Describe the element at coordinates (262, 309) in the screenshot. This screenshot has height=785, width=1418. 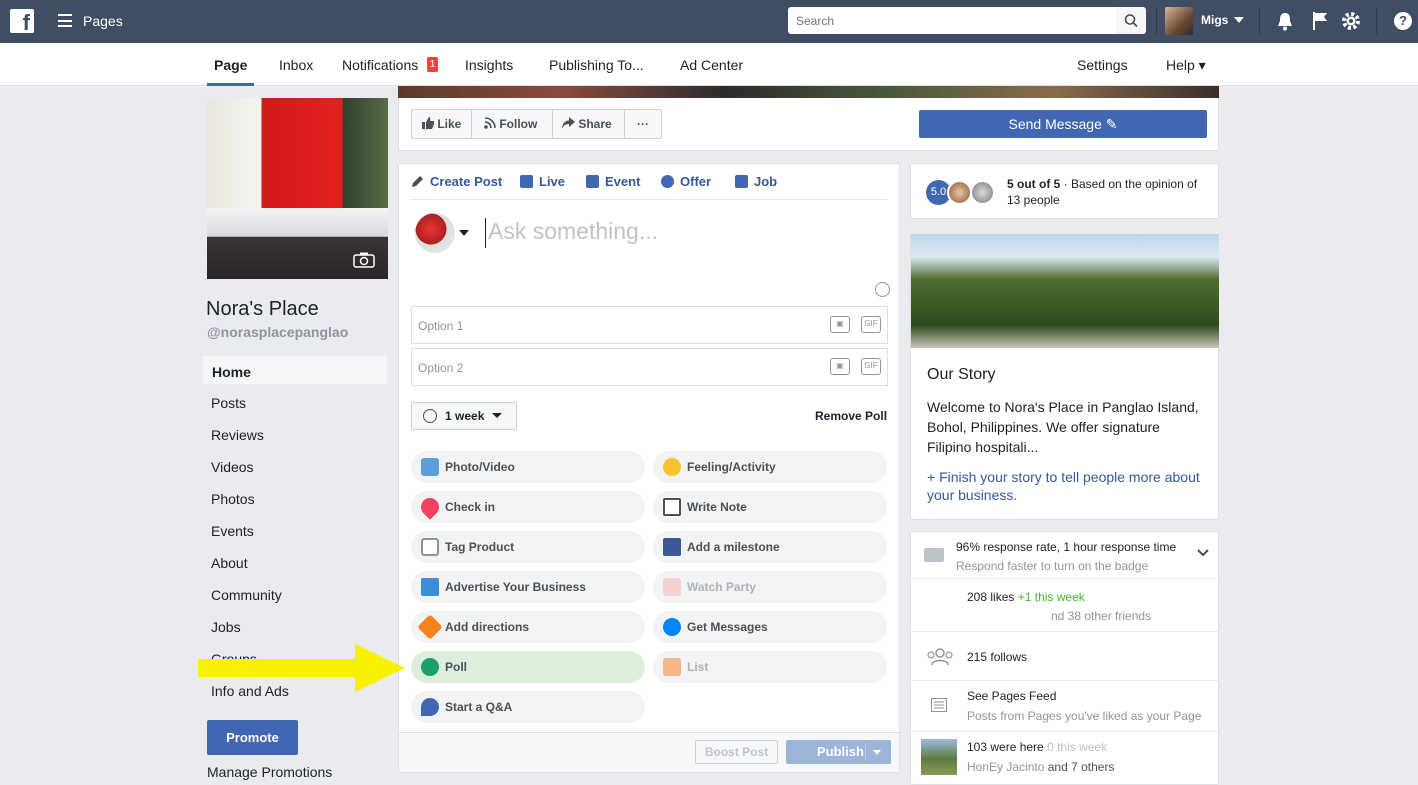
I see `page-name: Nora's Place` at that location.